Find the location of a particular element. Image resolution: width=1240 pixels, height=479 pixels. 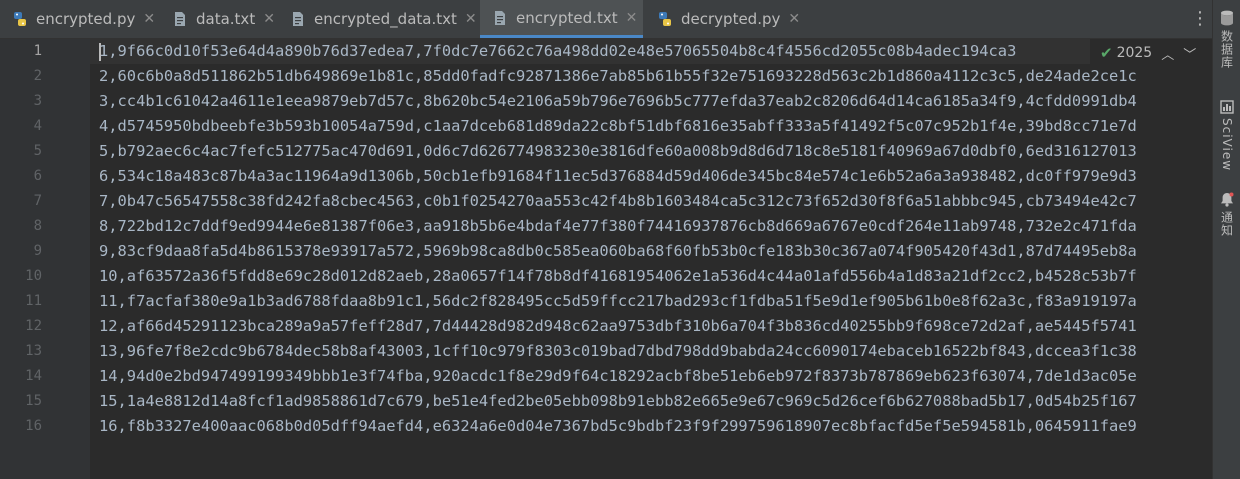

right-tool-stripe: 数据库 SciView 通知 is located at coordinates (1226, 239).